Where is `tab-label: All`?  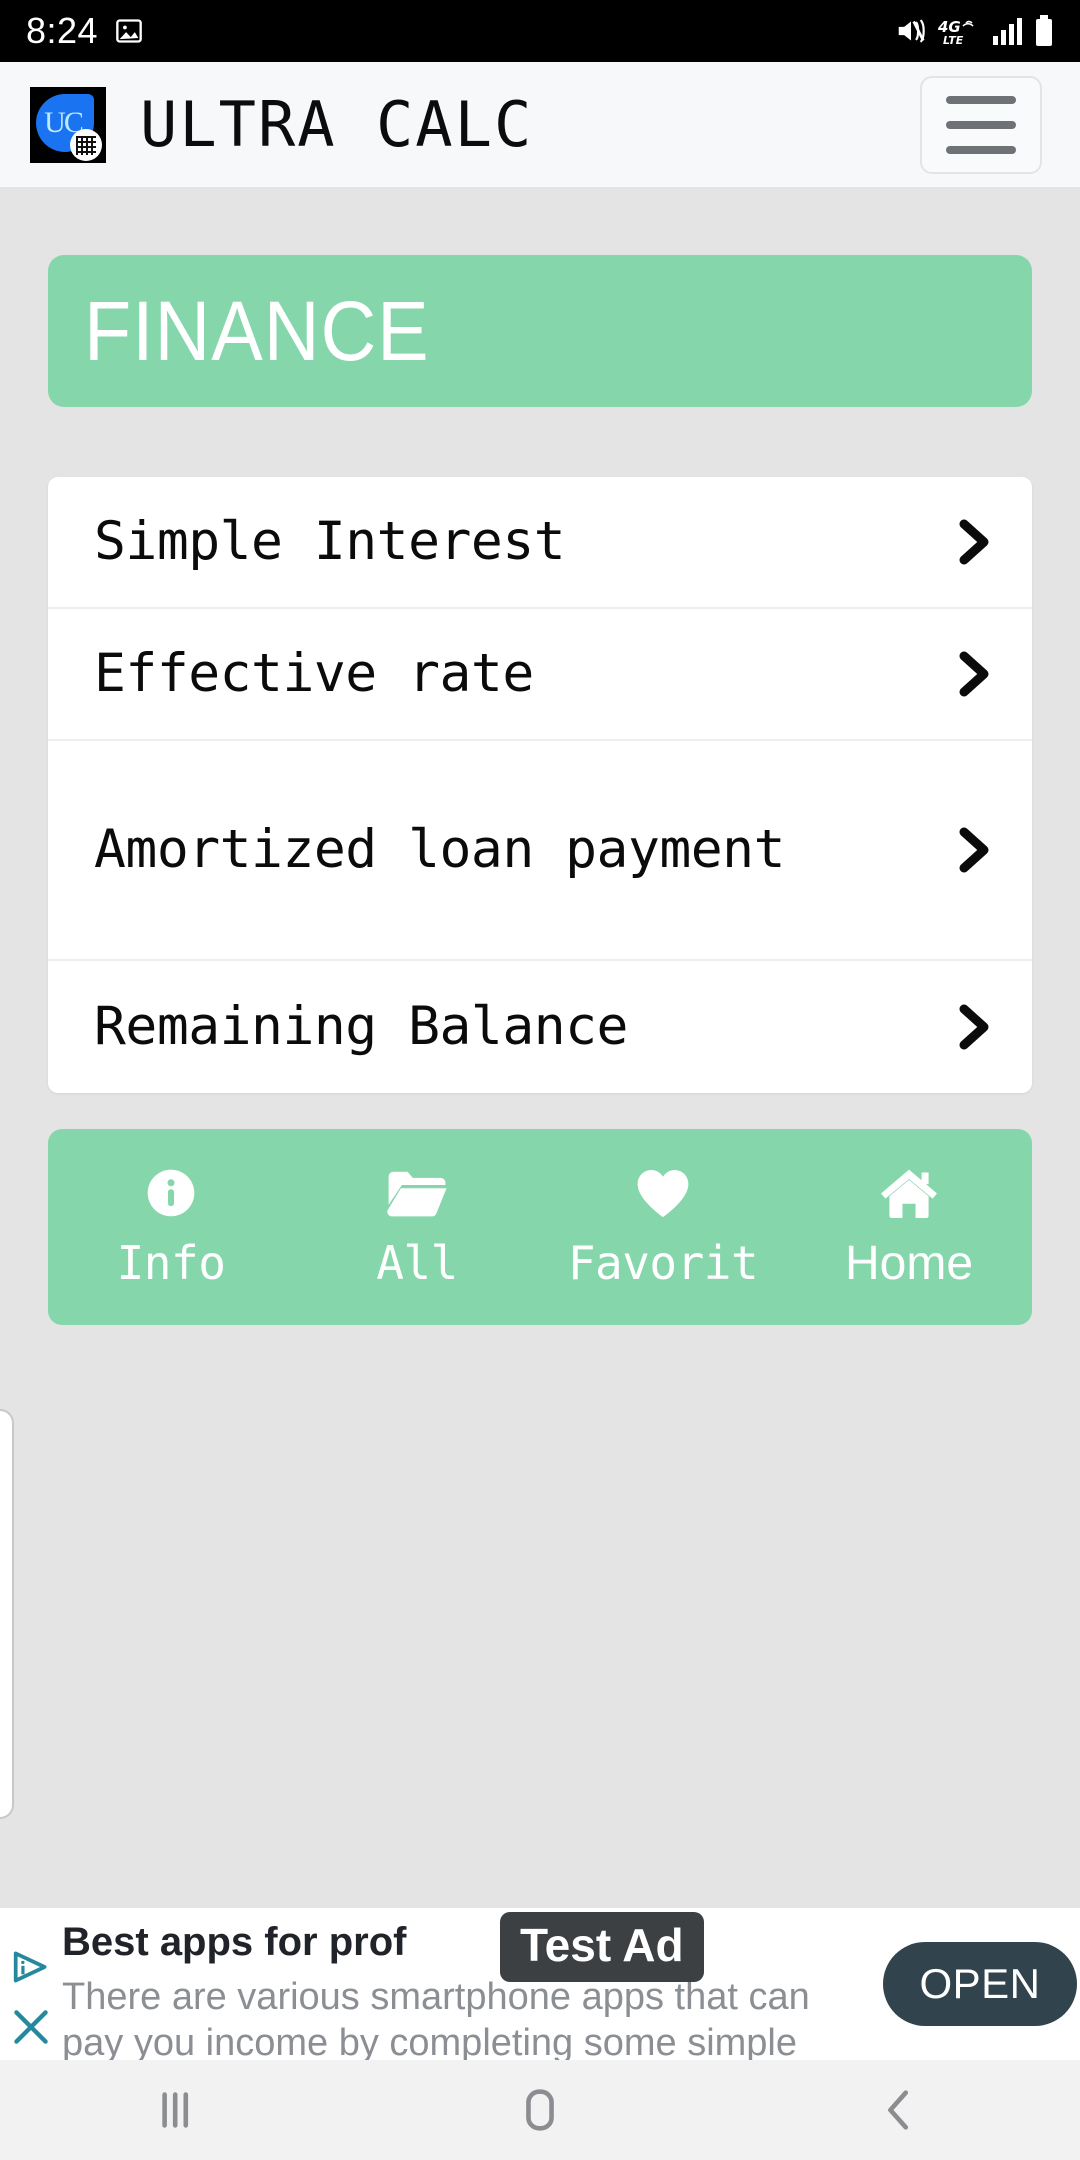
tab-label: All is located at coordinates (417, 1263).